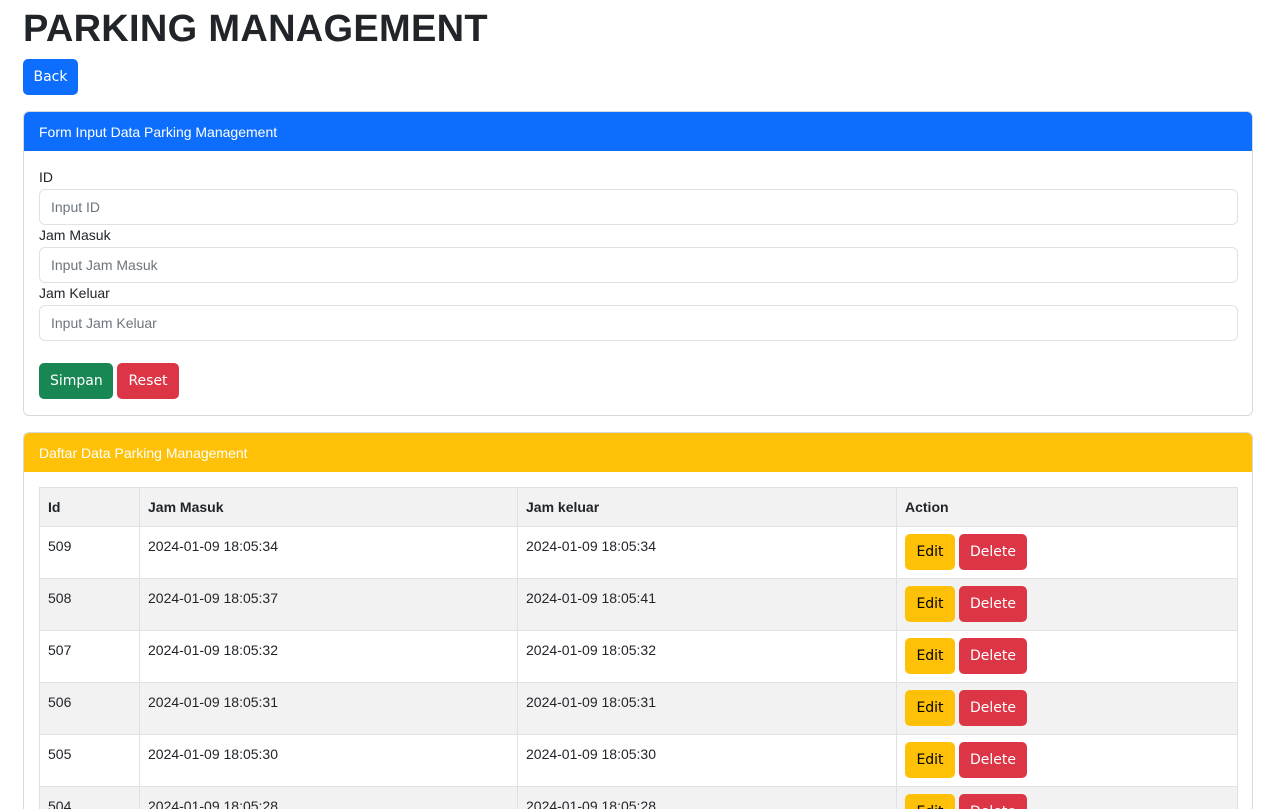 Image resolution: width=1280 pixels, height=809 pixels. Describe the element at coordinates (707, 507) in the screenshot. I see `col-header-jam-keluar: Jam keluar` at that location.